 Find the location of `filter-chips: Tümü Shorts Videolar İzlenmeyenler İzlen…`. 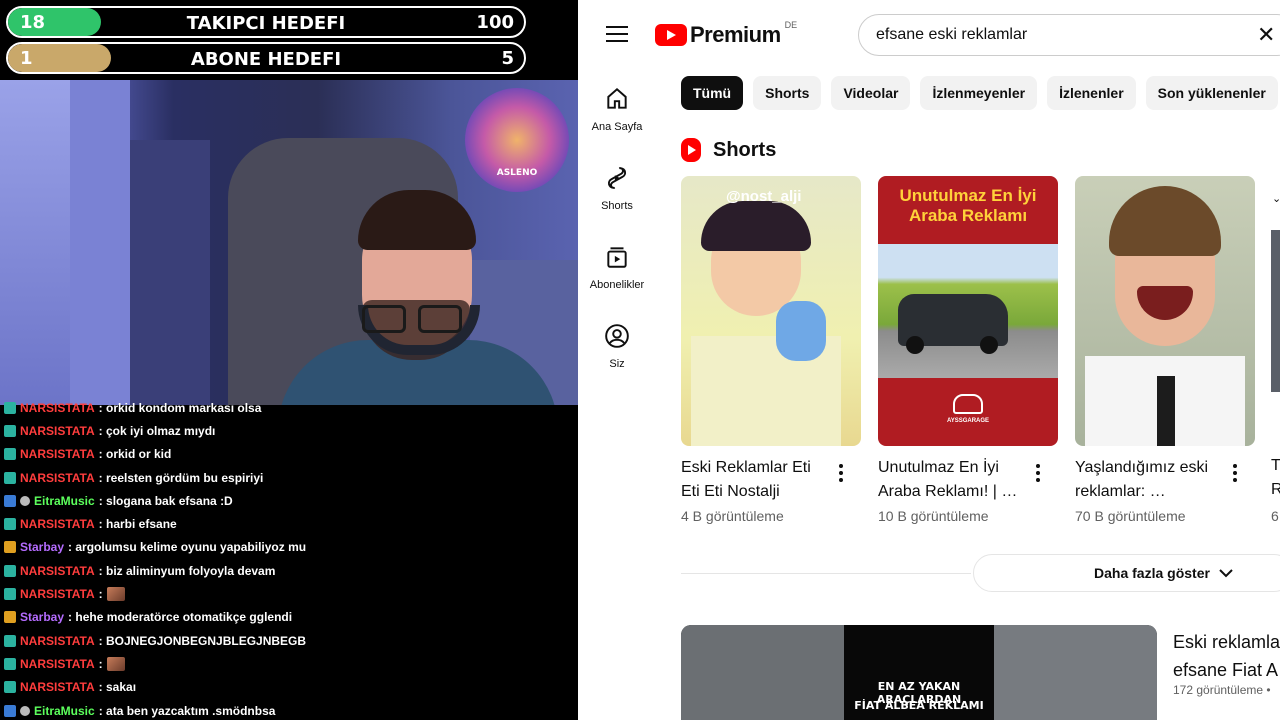

filter-chips: Tümü Shorts Videolar İzlenmeyenler İzlen… is located at coordinates (979, 93).